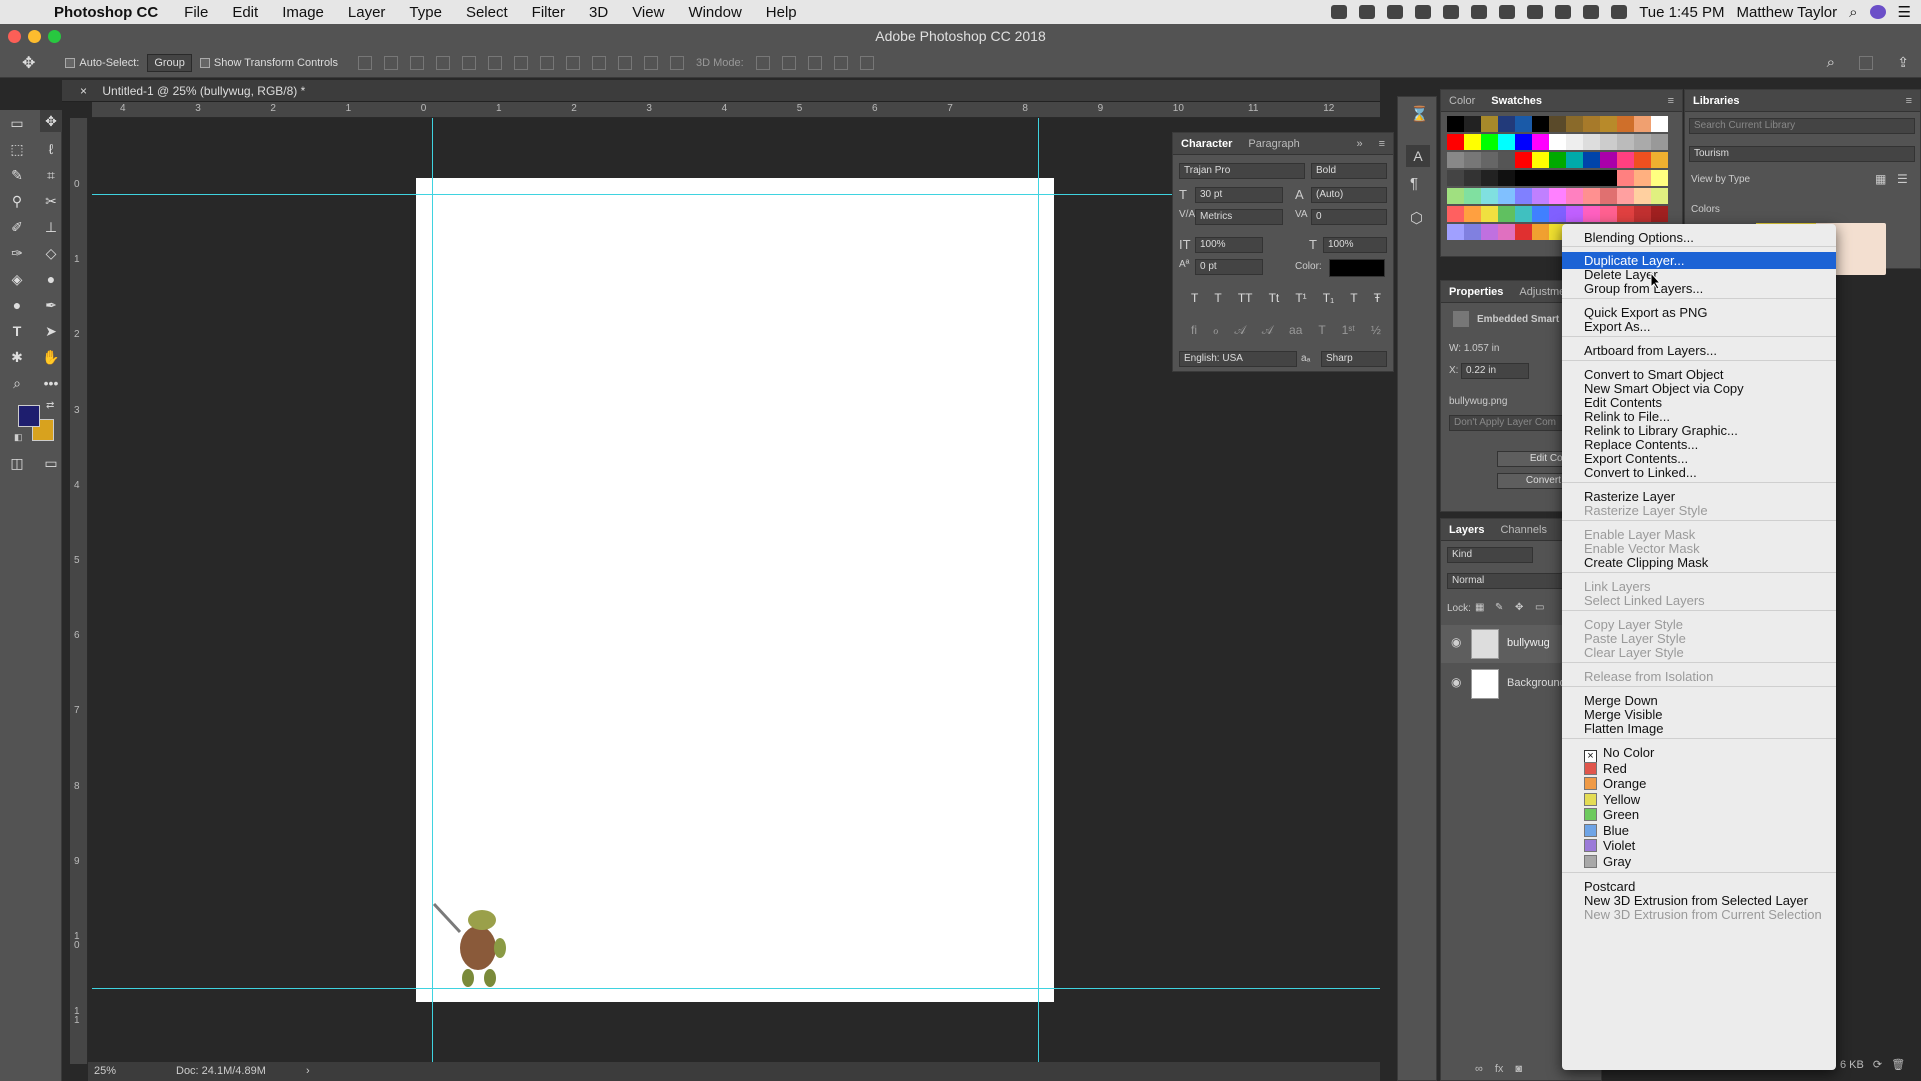 Image resolution: width=1921 pixels, height=1081 pixels. What do you see at coordinates (1367, 12) in the screenshot?
I see `lastpass-icon` at bounding box center [1367, 12].